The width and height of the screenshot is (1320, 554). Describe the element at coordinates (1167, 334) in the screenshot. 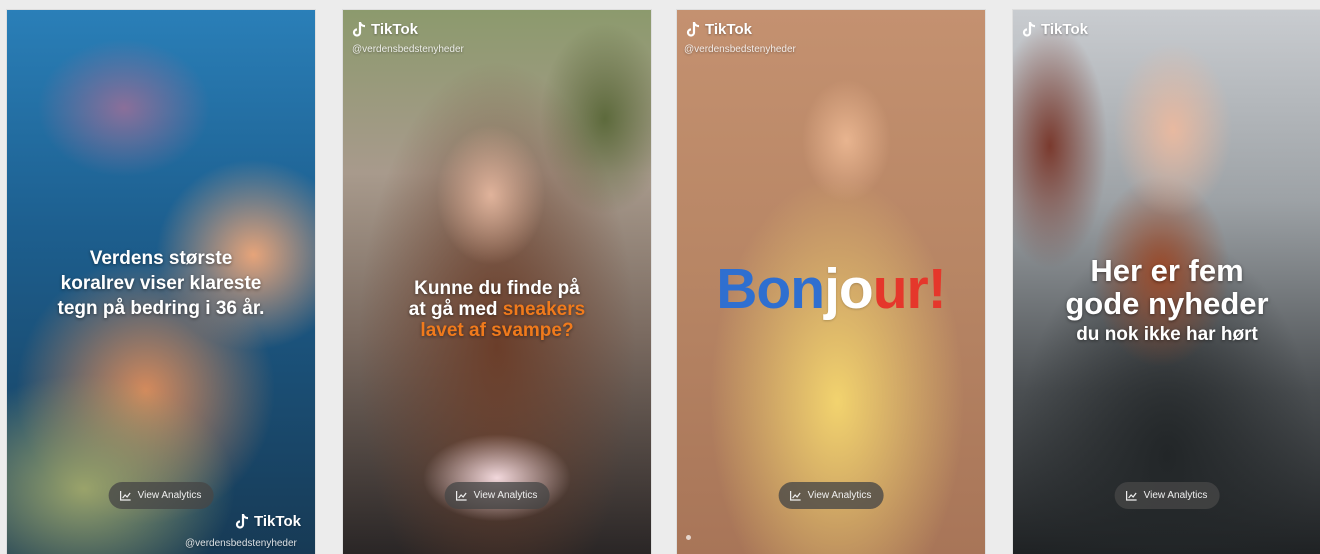

I see `video-caption-sub: du nok ikke har hørt` at that location.